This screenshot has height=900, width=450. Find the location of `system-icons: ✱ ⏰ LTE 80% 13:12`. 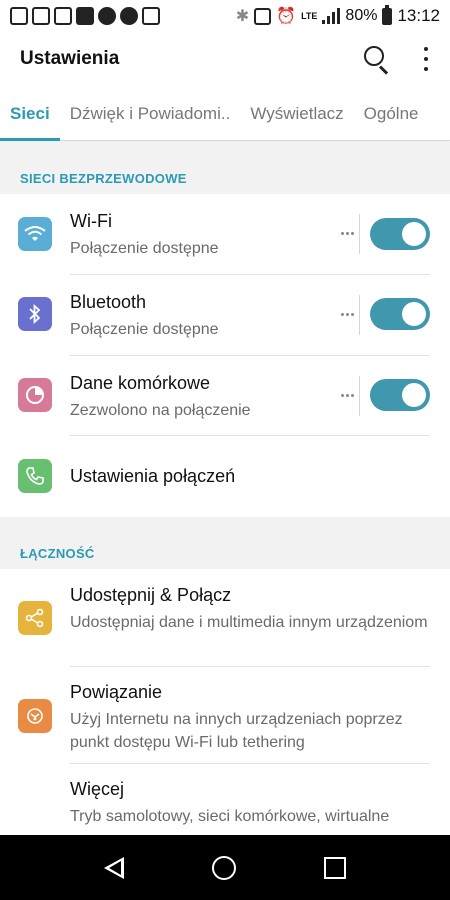

system-icons: ✱ ⏰ LTE 80% 13:12 is located at coordinates (337, 15).